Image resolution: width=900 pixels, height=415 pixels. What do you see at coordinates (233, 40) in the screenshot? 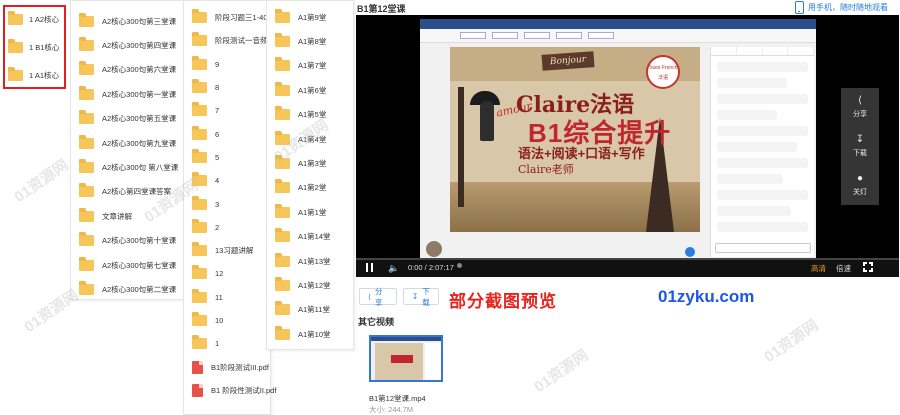
I see `folder-item: 阶段测试一音频讲解` at bounding box center [233, 40].